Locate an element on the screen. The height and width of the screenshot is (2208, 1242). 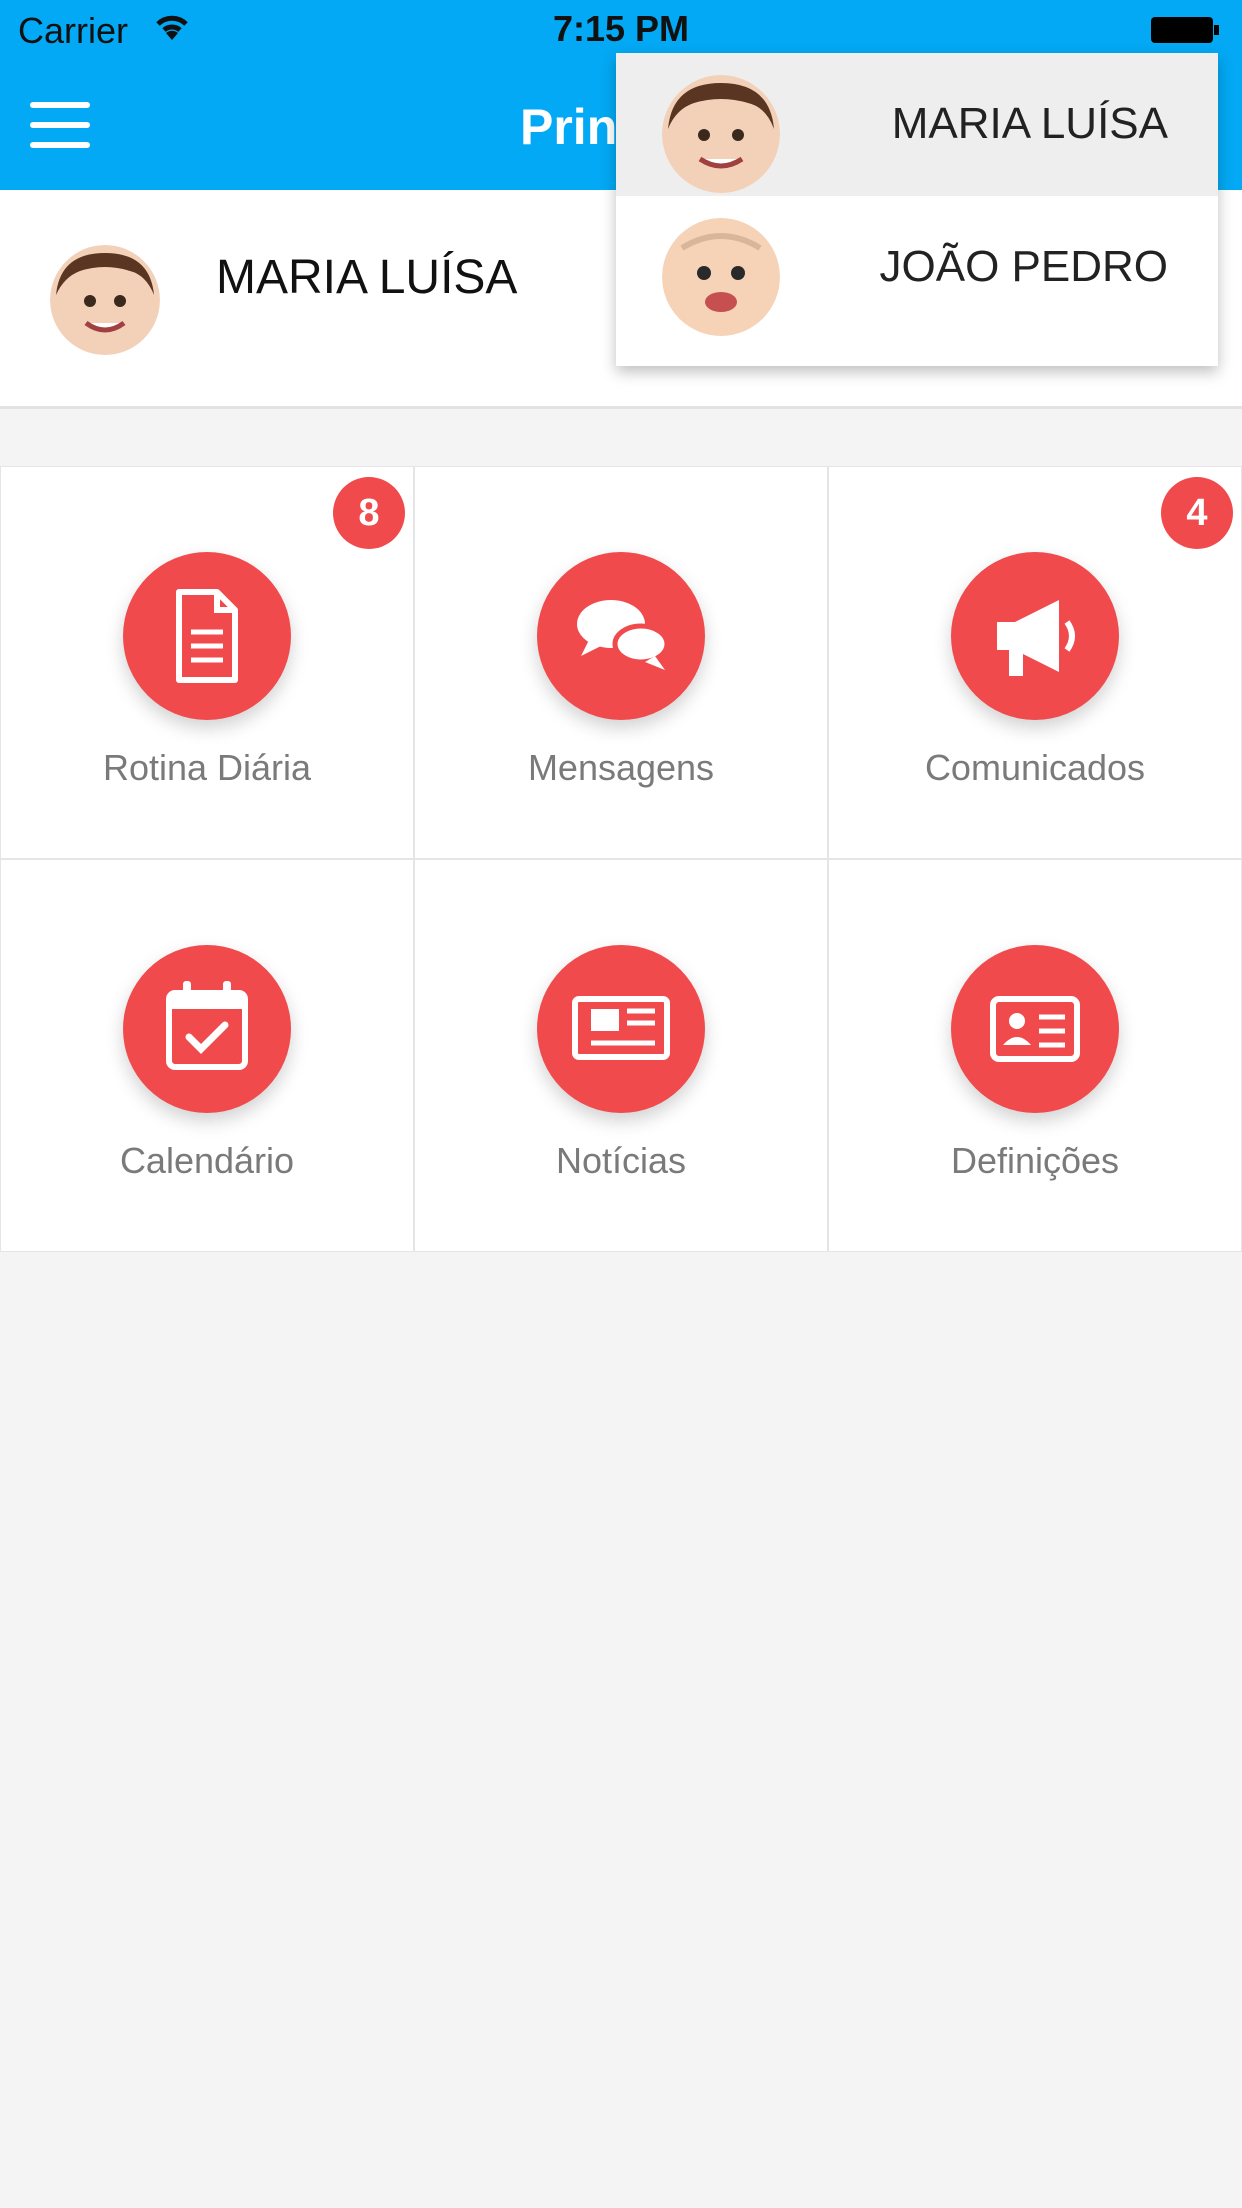
tile-label: Calendário is located at coordinates (207, 1160).